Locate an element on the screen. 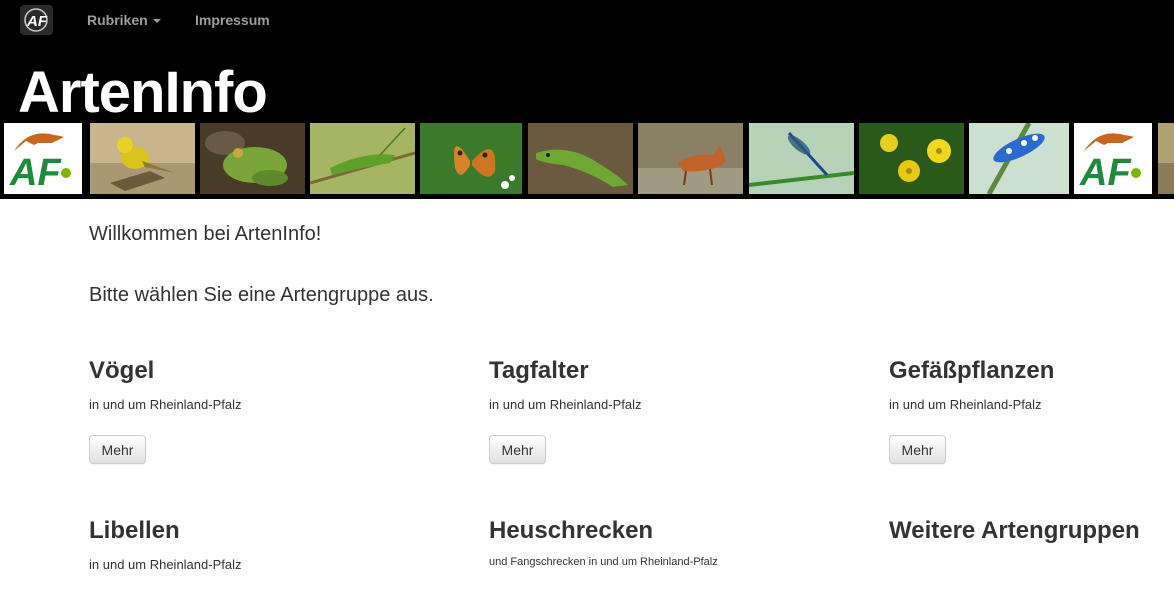 The image size is (1174, 595). more-button-voegel: Mehr is located at coordinates (117, 449).